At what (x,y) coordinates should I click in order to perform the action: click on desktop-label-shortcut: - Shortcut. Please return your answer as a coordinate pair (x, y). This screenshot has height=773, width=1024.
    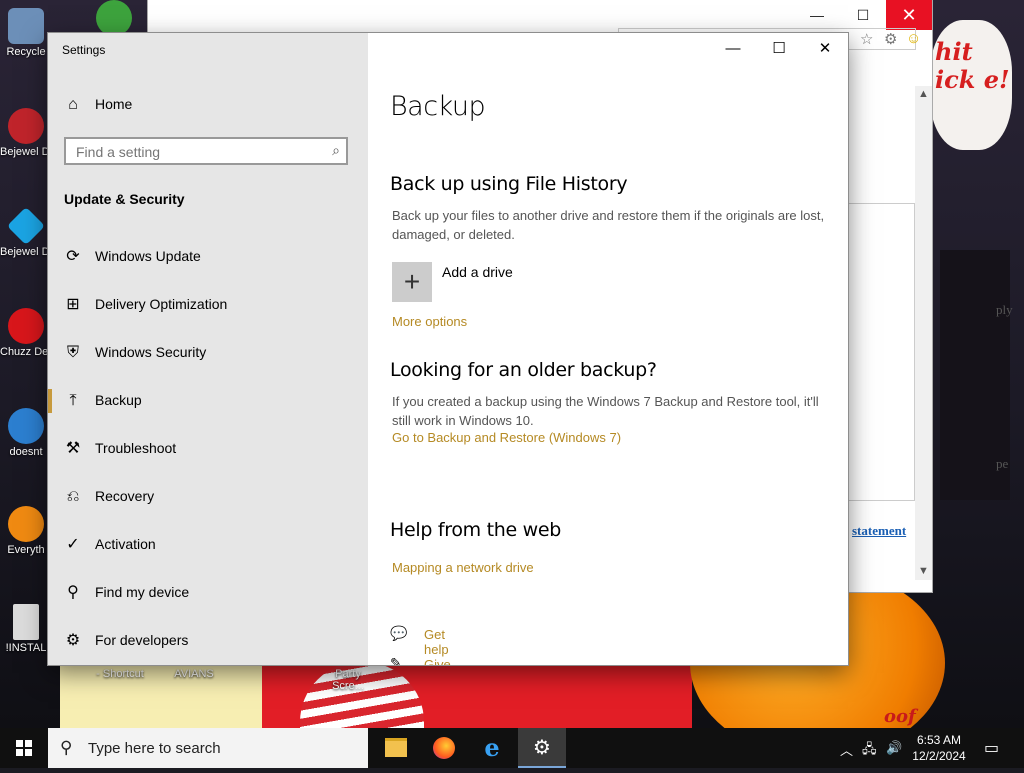
    Looking at the image, I should click on (120, 674).